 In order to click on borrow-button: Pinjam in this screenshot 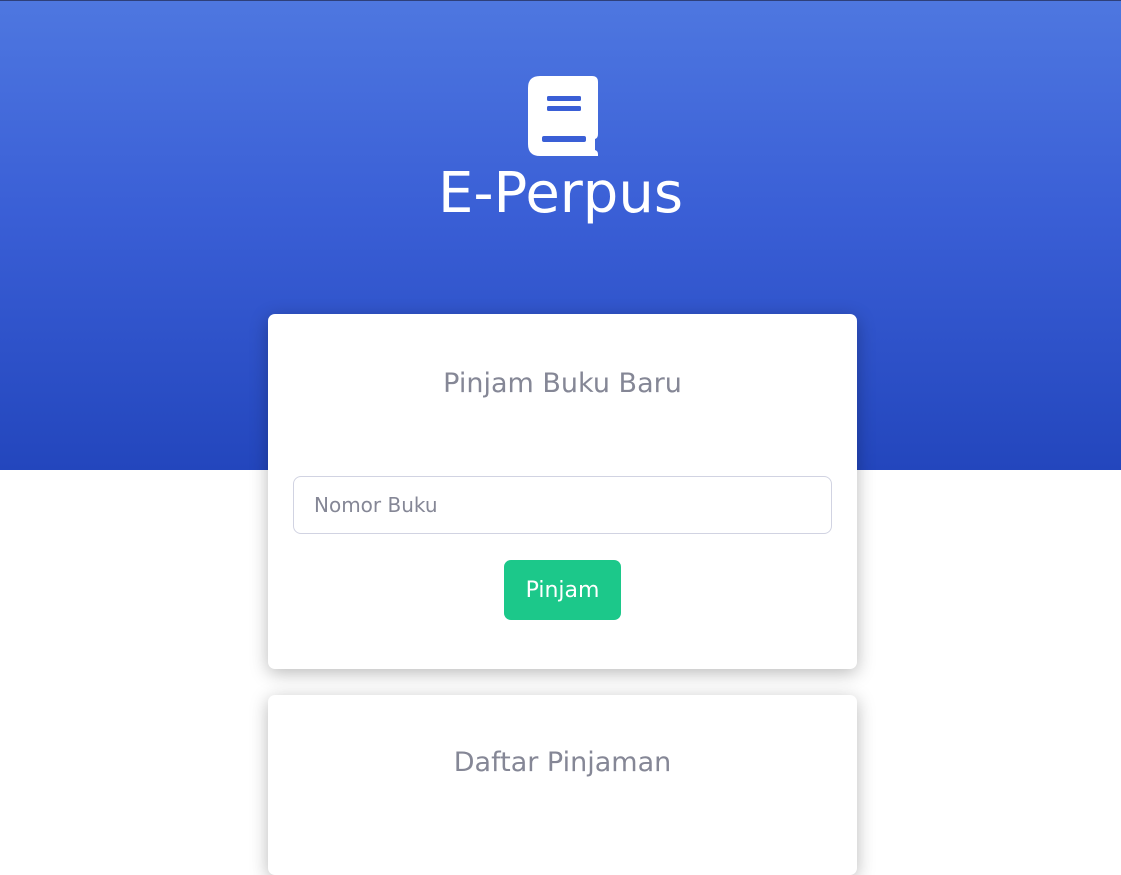, I will do `click(562, 590)`.